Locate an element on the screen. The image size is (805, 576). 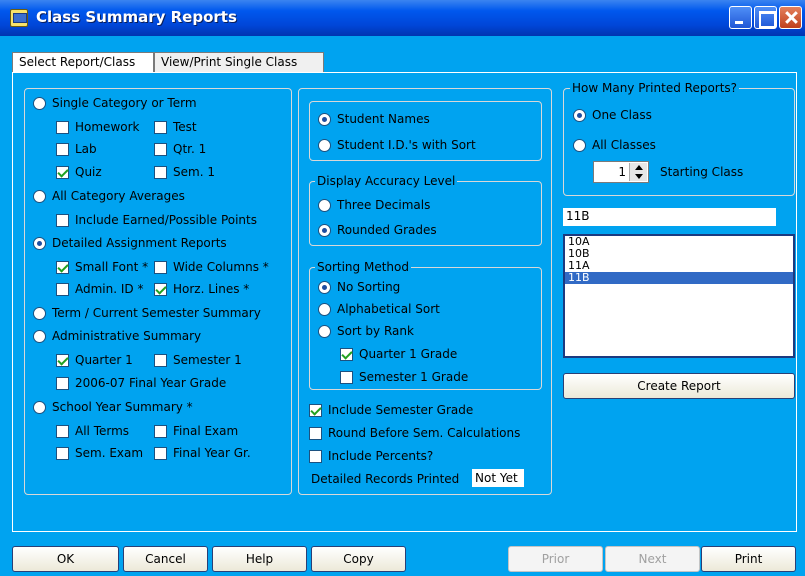
horz-lines-checkbox is located at coordinates (160, 289).